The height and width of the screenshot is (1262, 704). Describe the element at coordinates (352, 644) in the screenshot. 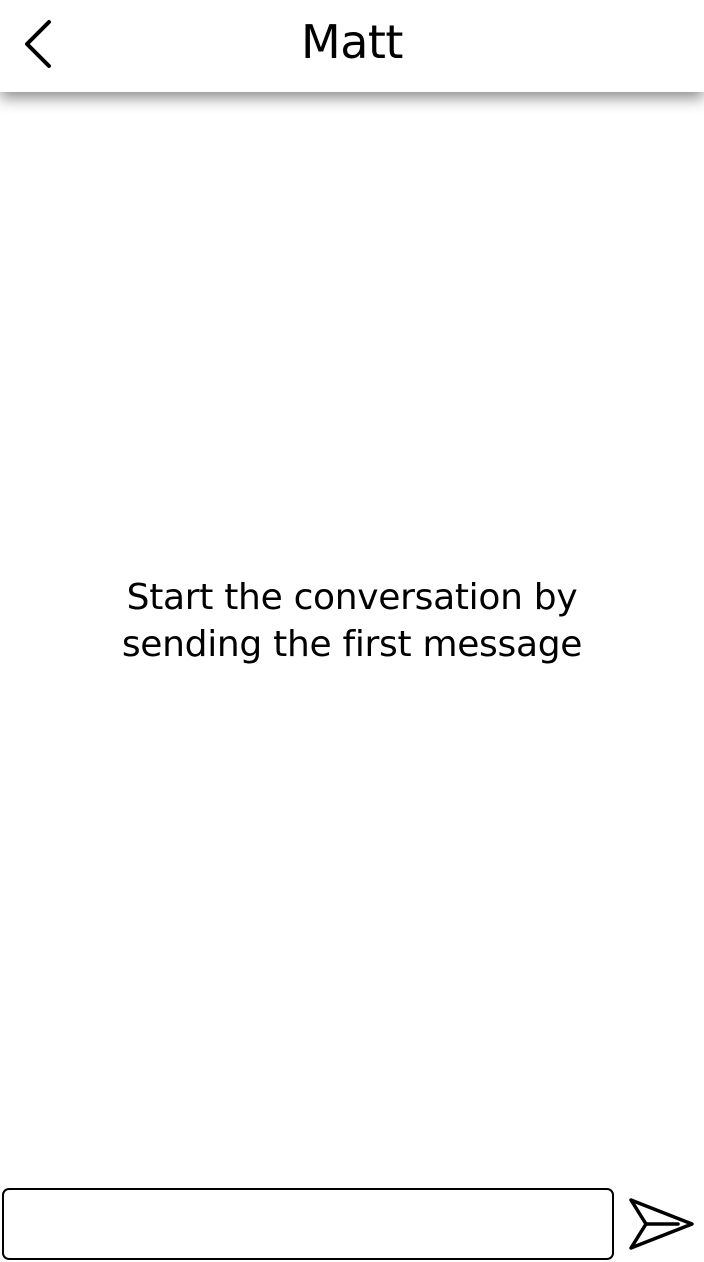

I see `empty-message-line-2: sending the first message` at that location.